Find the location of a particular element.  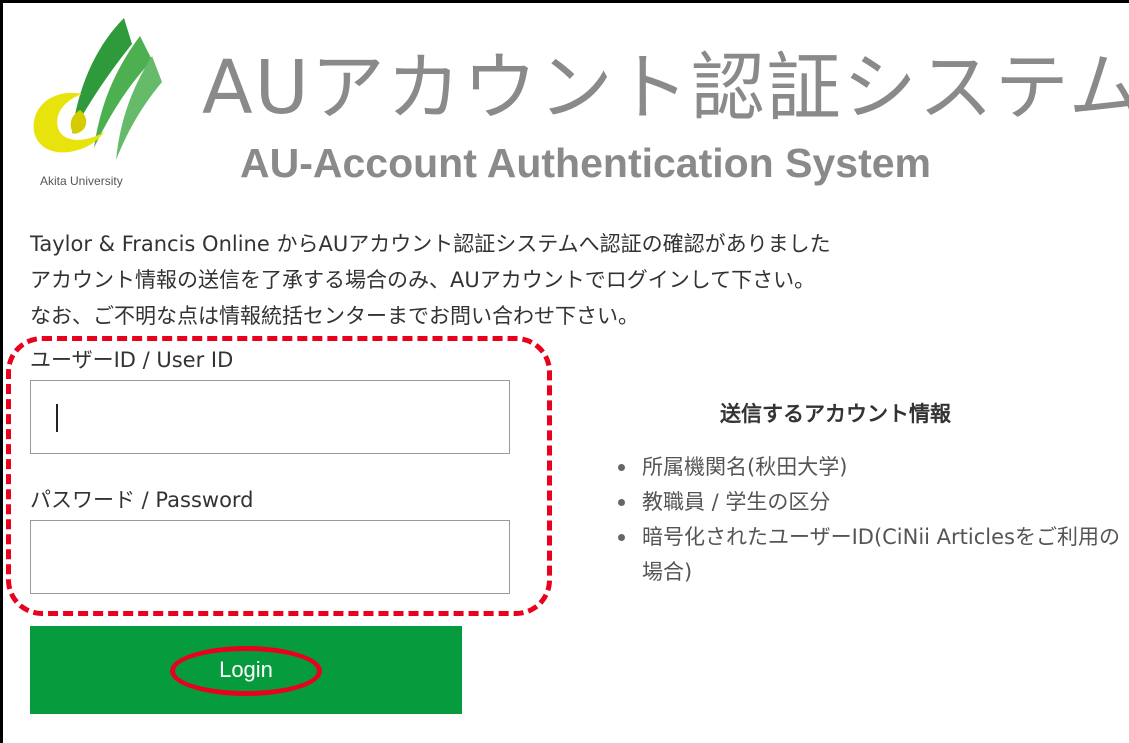

akita-university-logo is located at coordinates (97, 89).